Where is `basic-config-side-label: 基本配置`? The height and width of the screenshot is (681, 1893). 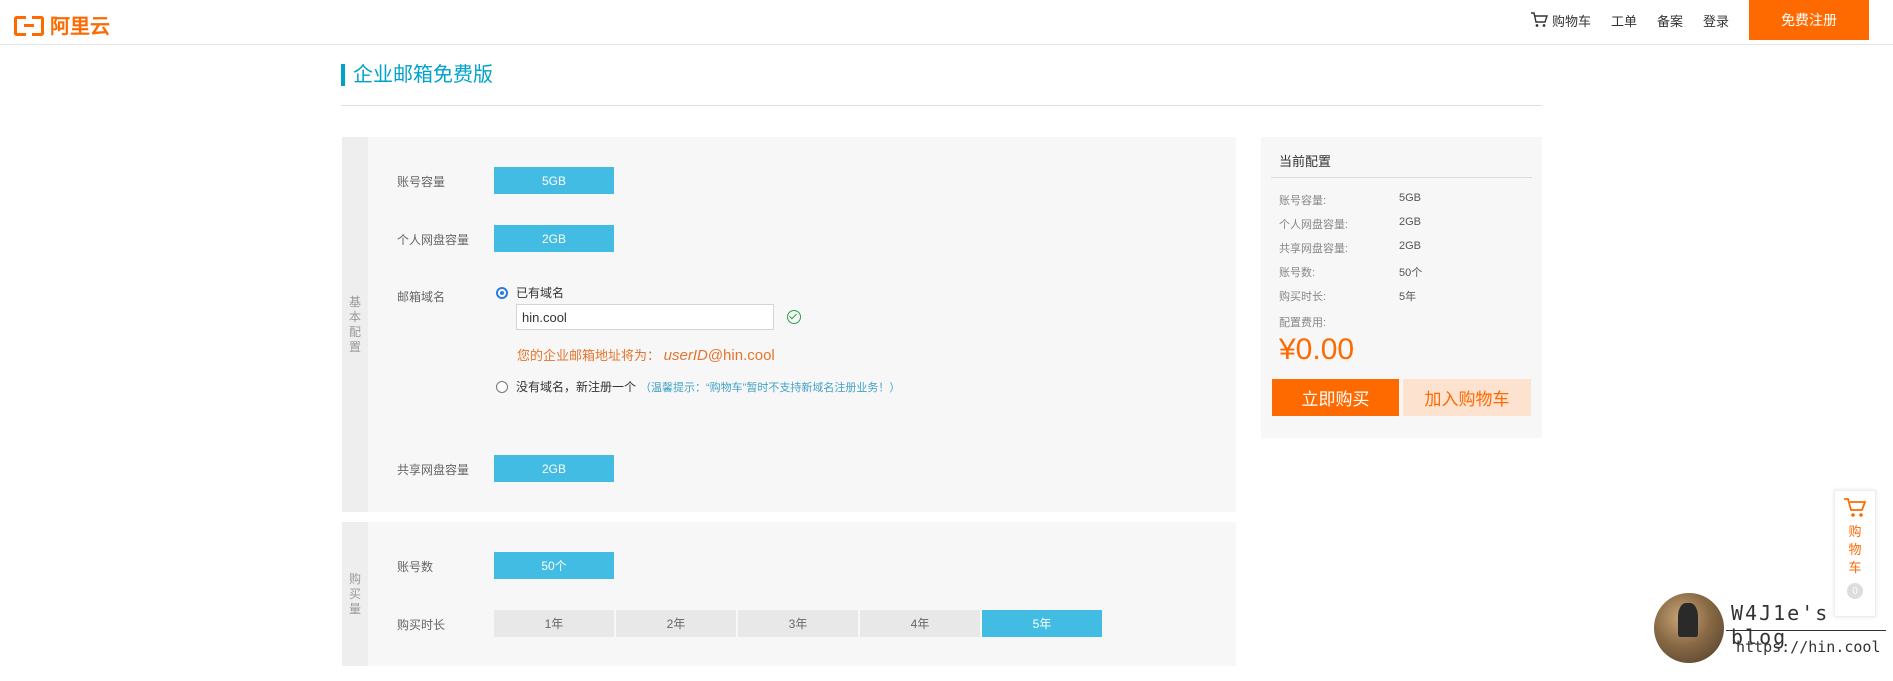 basic-config-side-label: 基本配置 is located at coordinates (355, 324).